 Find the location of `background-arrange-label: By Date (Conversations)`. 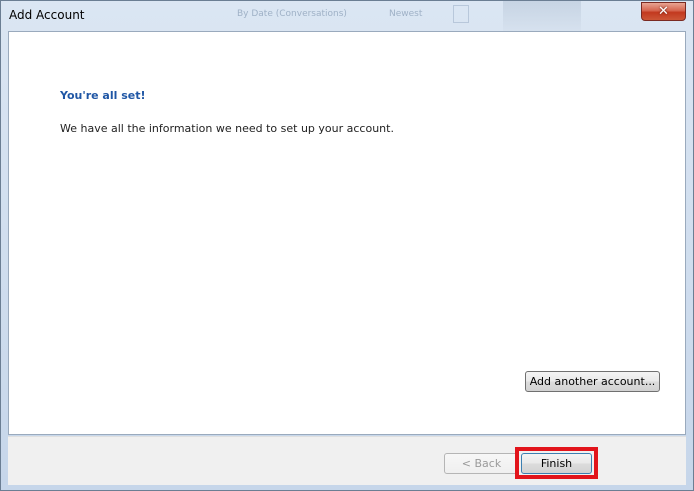

background-arrange-label: By Date (Conversations) is located at coordinates (292, 14).